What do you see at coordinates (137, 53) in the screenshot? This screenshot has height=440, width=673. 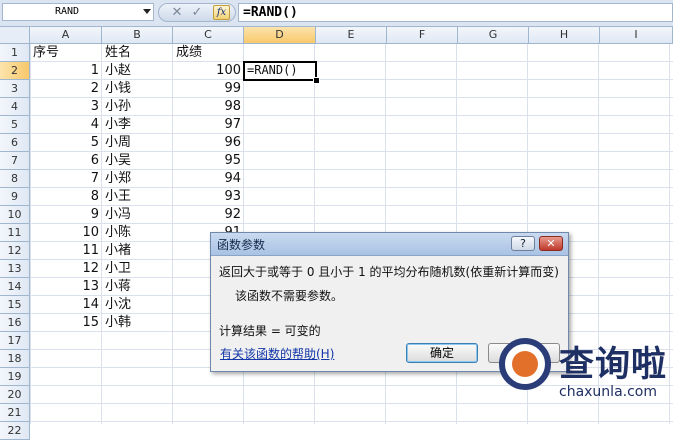 I see `cell-b1: 姓名` at bounding box center [137, 53].